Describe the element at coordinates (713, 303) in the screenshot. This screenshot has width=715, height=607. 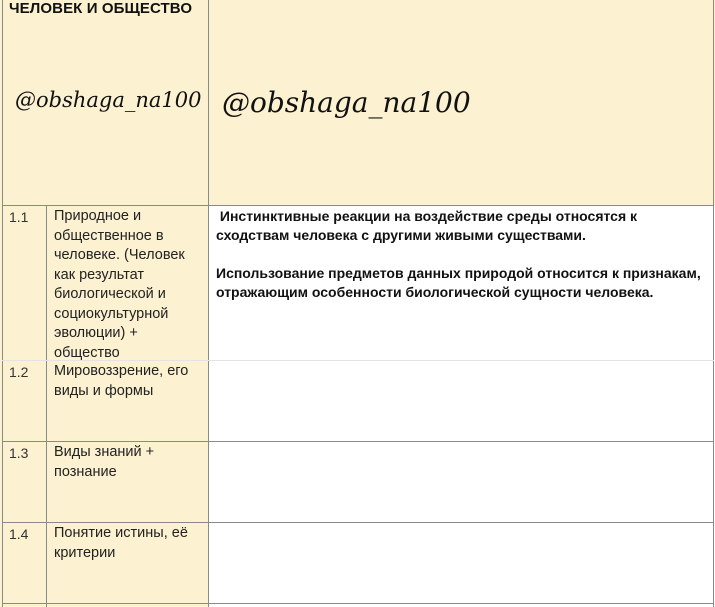
I see `table-border-right` at that location.